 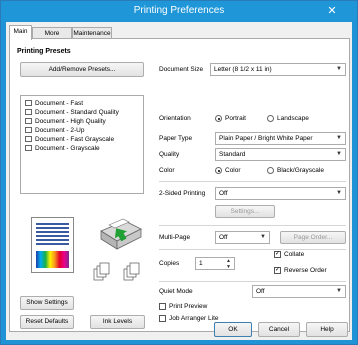 I want to click on portrait-radio, so click(x=218, y=118).